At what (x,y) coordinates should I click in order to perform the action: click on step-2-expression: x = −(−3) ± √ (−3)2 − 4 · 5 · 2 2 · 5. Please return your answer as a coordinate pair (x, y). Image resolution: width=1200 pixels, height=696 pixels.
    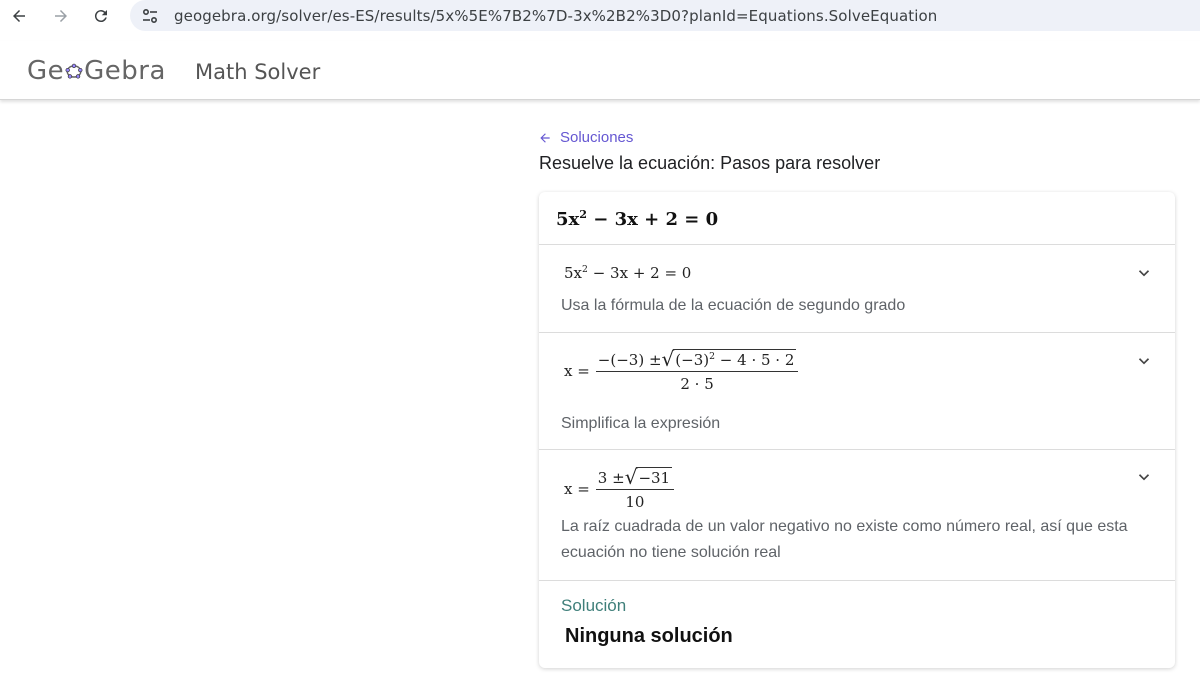
    Looking at the image, I should click on (681, 371).